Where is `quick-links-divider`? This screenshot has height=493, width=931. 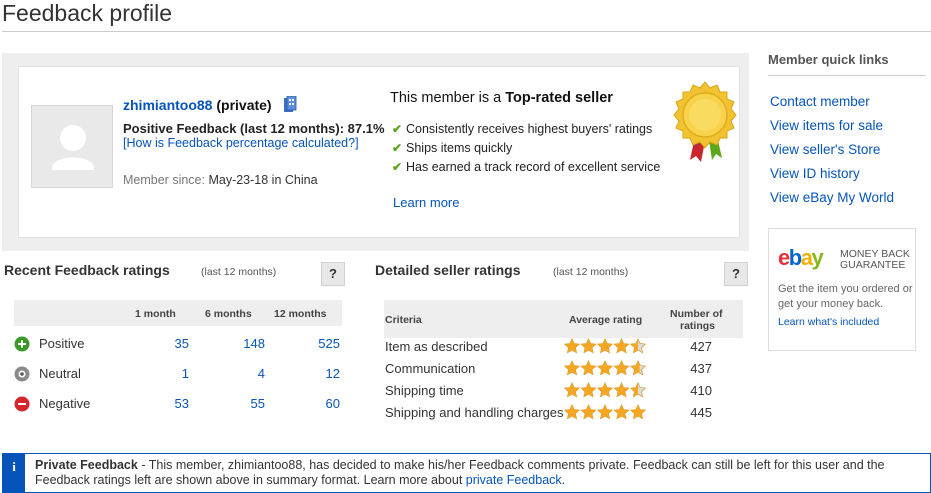
quick-links-divider is located at coordinates (847, 75).